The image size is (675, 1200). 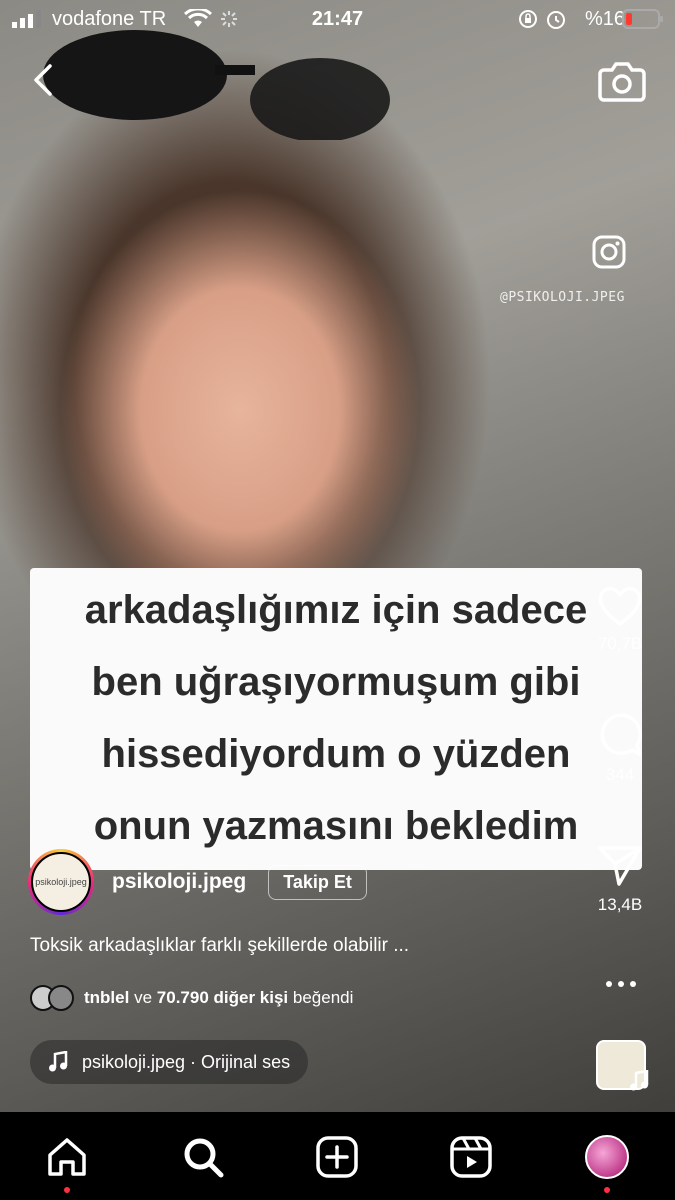 I want to click on profile-avatar, so click(x=607, y=1157).